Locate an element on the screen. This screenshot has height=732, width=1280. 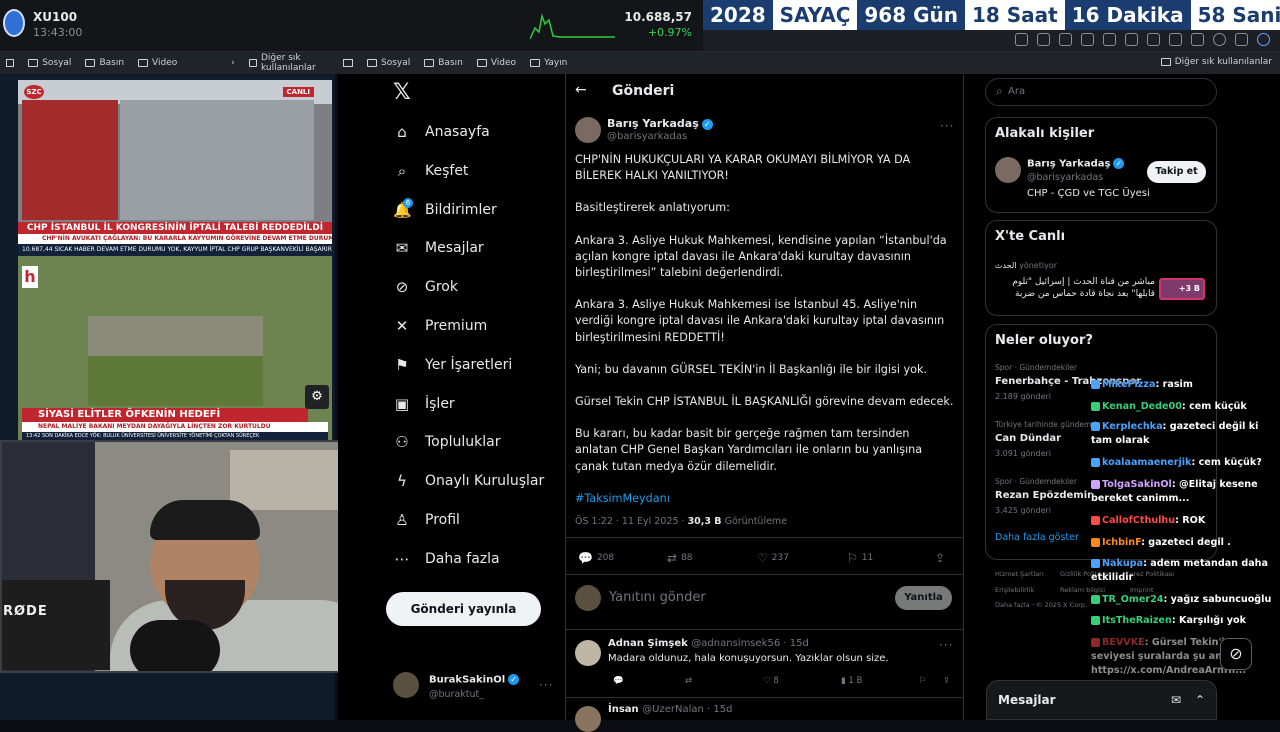
read-aloud-icon is located at coordinates (1043, 39).